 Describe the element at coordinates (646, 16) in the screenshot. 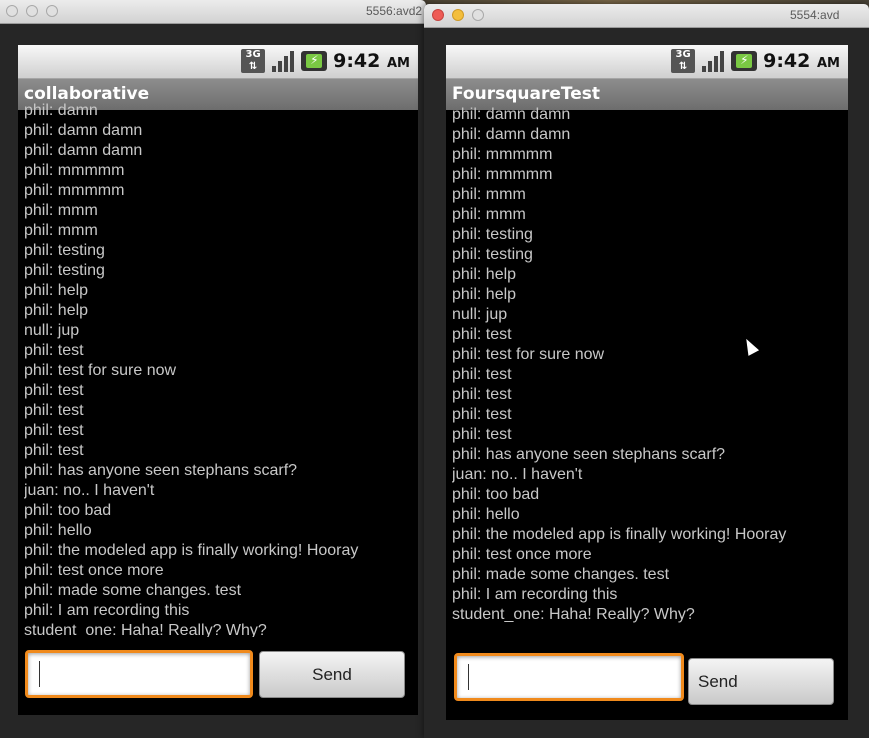

I see `window-titlebar: 5554:avd` at that location.